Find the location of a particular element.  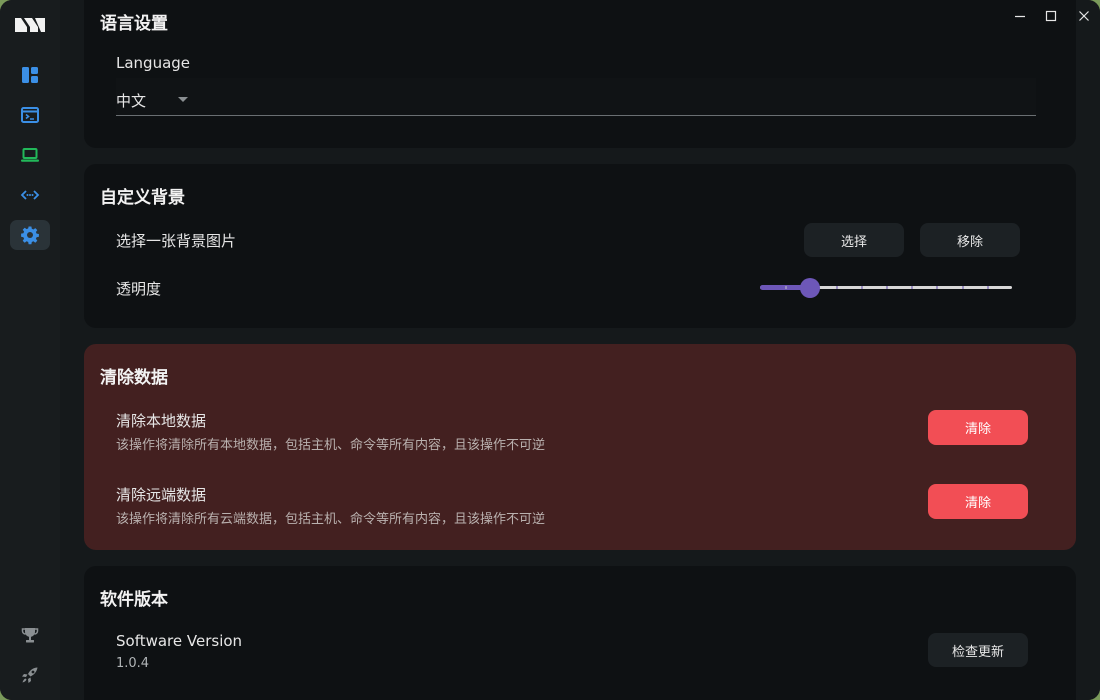

dashboard-icon is located at coordinates (30, 75).